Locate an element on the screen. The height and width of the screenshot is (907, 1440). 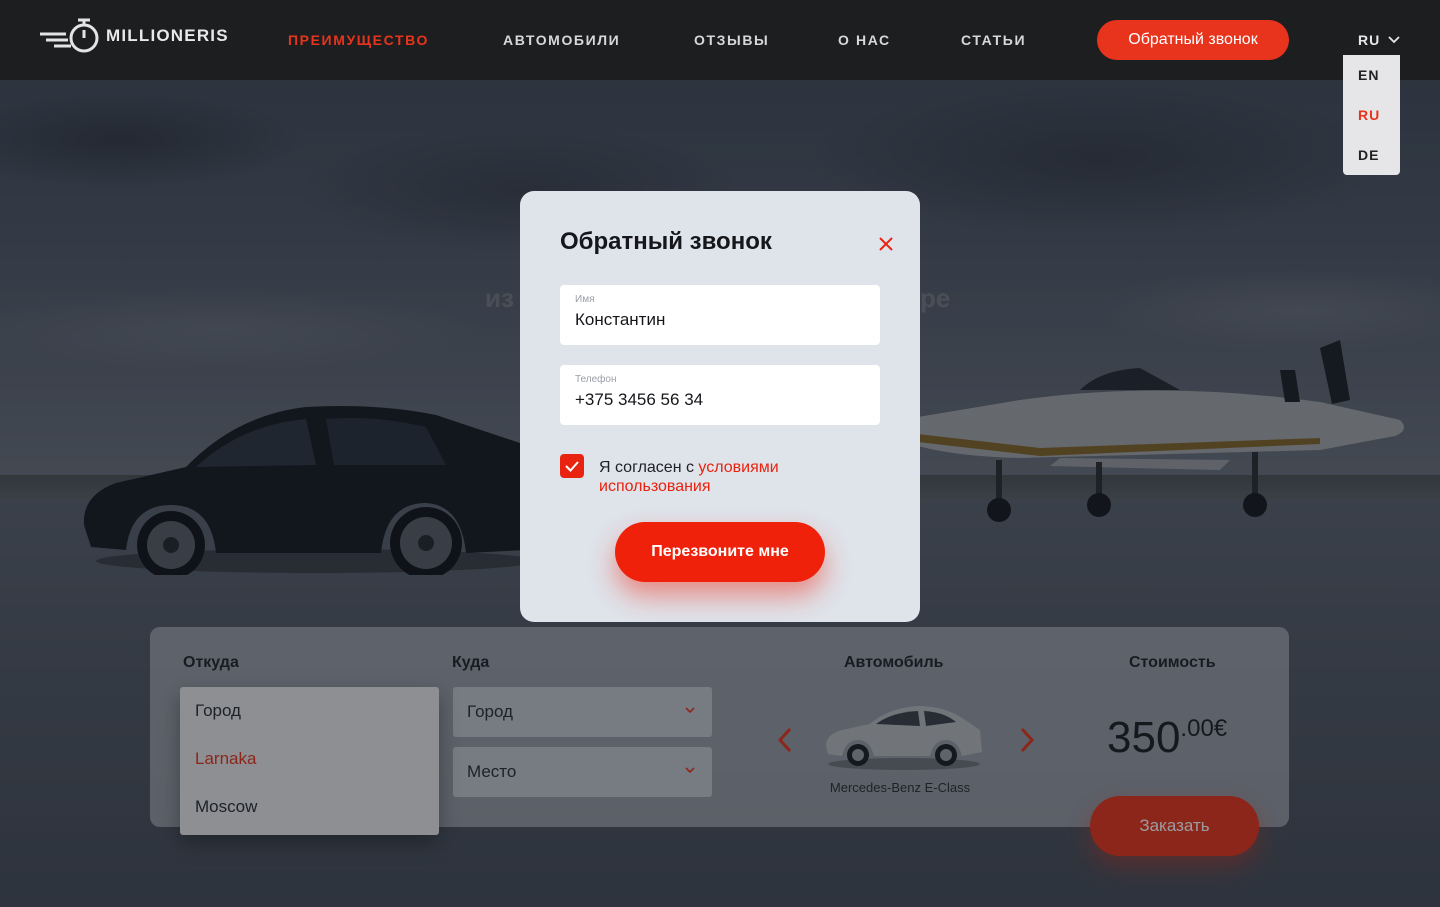
call-me-button: Перезвоните мне is located at coordinates (720, 552).